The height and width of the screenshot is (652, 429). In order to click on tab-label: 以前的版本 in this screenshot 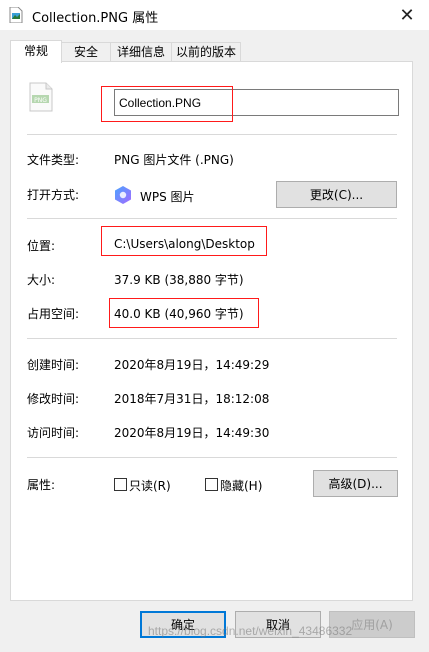, I will do `click(205, 52)`.